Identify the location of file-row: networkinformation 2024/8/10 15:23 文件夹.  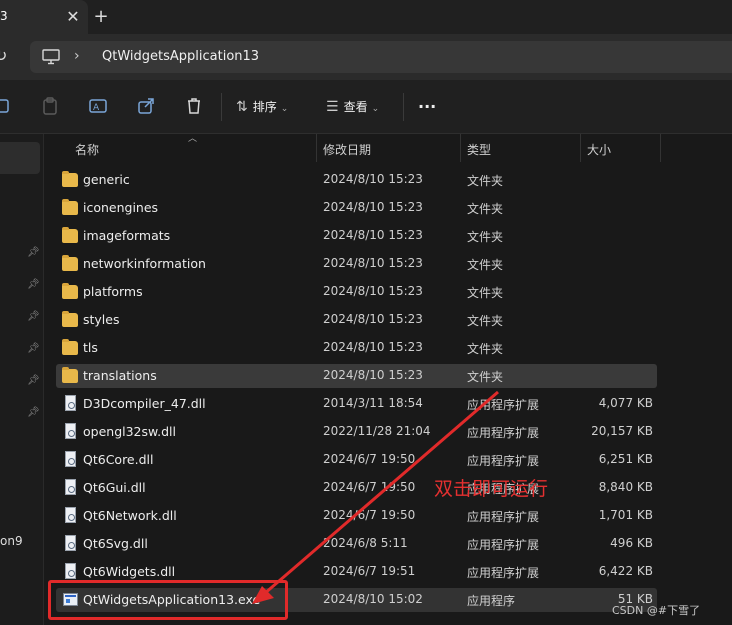
(356, 264).